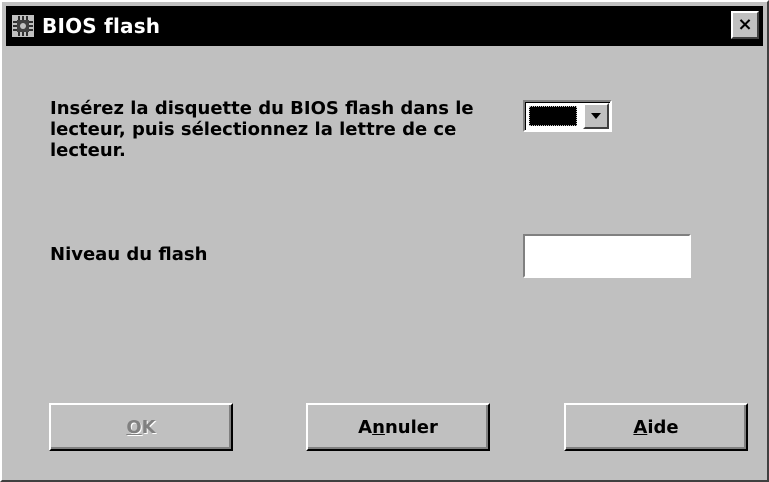  What do you see at coordinates (101, 26) in the screenshot?
I see `window-title: BIOS flash` at bounding box center [101, 26].